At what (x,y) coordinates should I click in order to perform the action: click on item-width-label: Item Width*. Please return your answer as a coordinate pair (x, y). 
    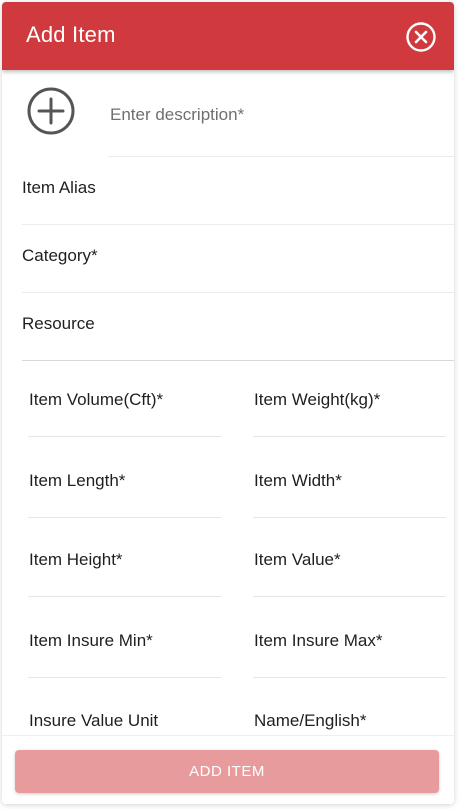
    Looking at the image, I should click on (298, 480).